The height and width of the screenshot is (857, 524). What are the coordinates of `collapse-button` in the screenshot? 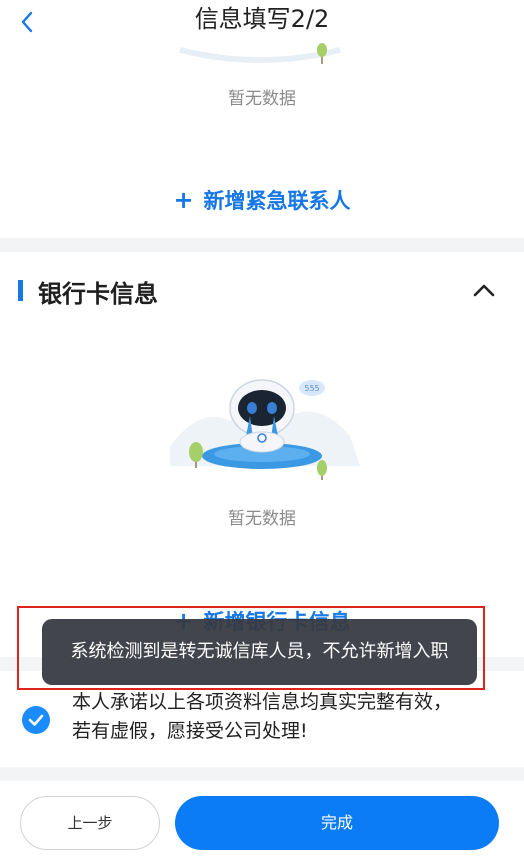 It's located at (484, 290).